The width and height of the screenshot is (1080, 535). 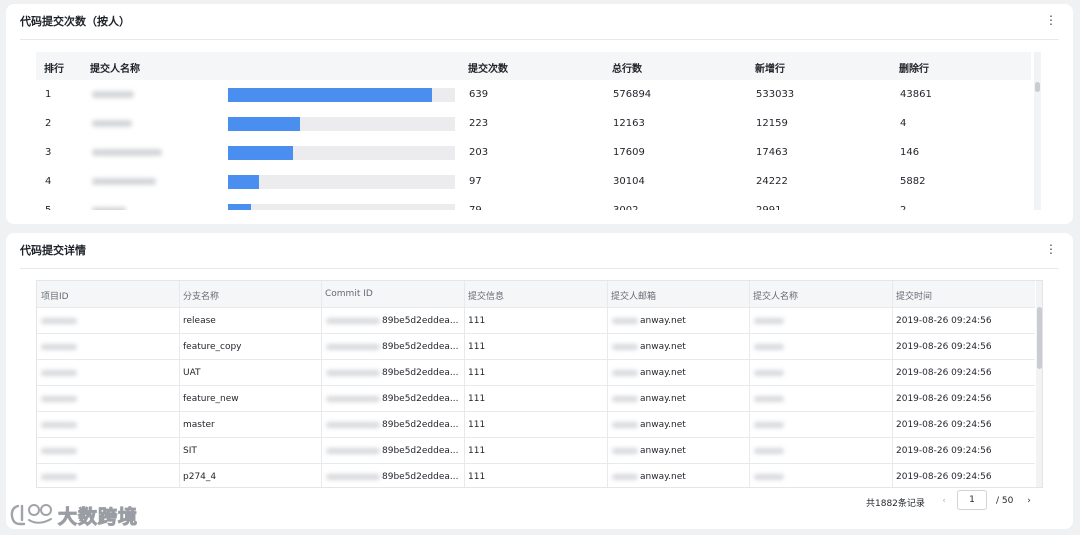 I want to click on deleted-cell: 43861, so click(x=916, y=94).